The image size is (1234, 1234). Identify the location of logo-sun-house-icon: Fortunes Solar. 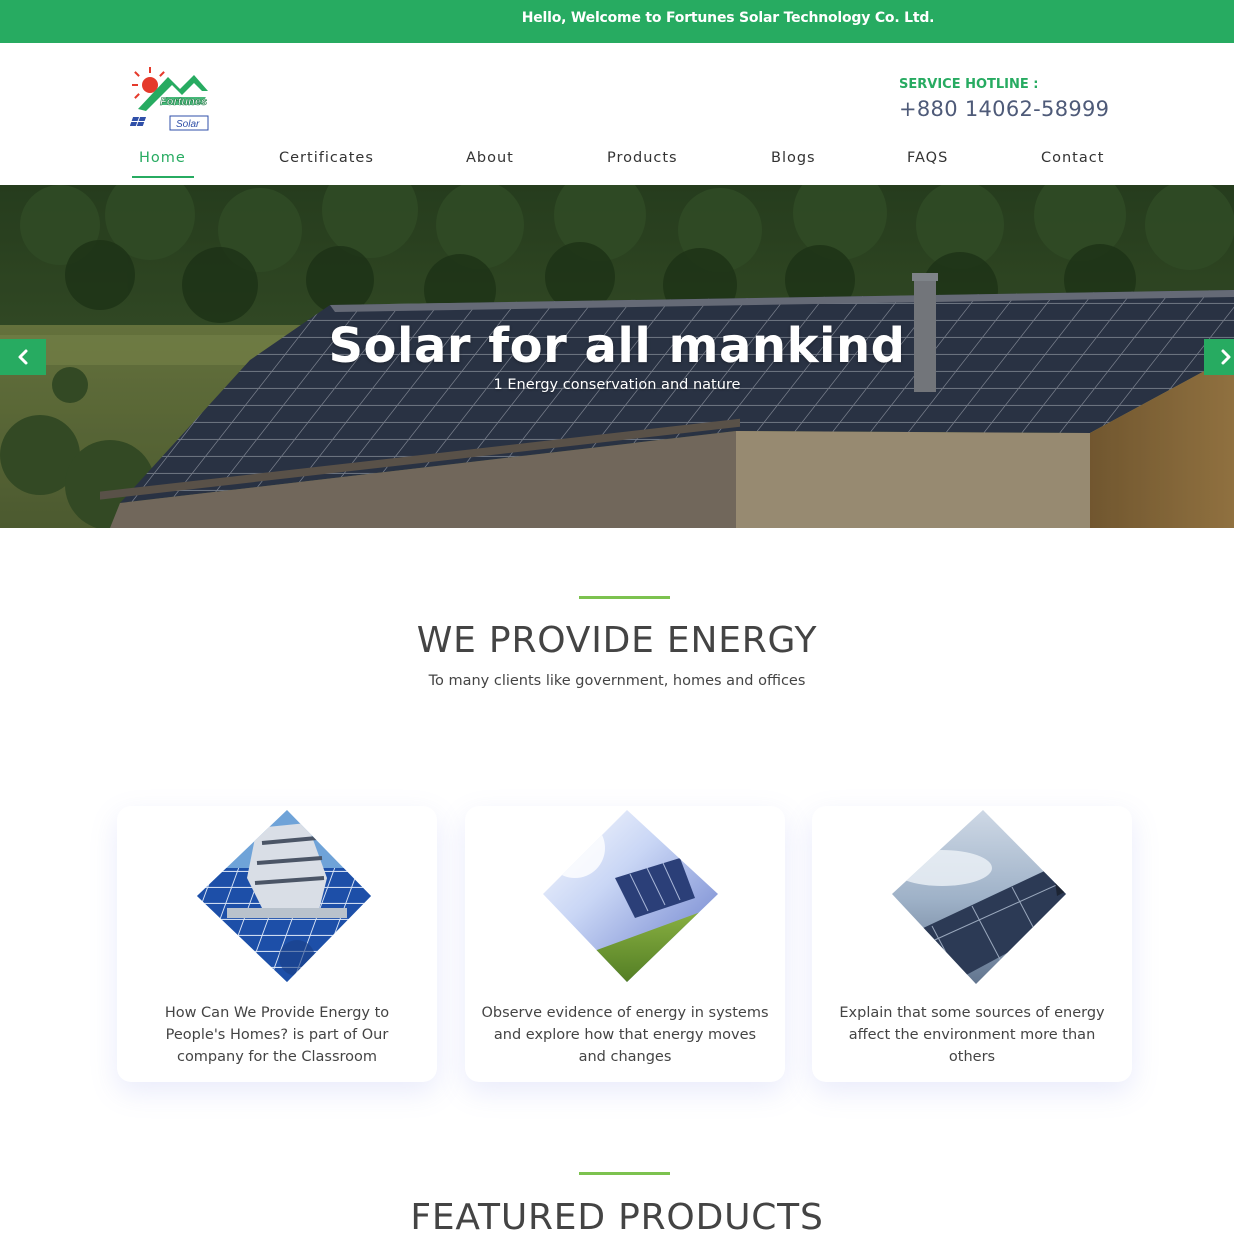
(169, 99).